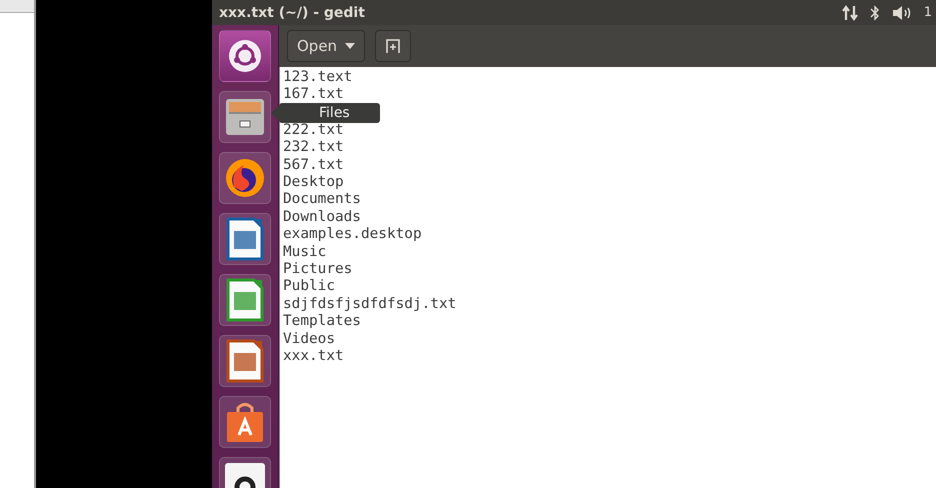 The image size is (936, 488). I want to click on presentation-icon, so click(245, 361).